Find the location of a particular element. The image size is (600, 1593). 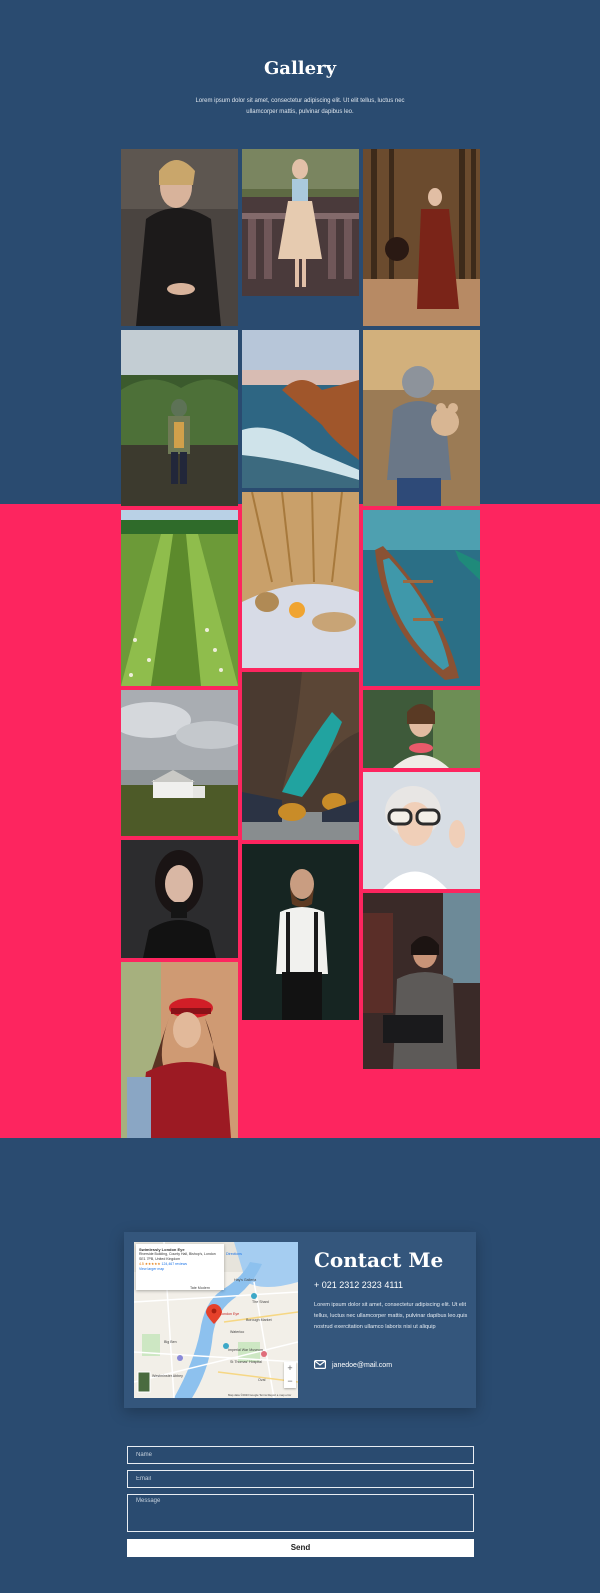

message-field is located at coordinates (300, 1513).